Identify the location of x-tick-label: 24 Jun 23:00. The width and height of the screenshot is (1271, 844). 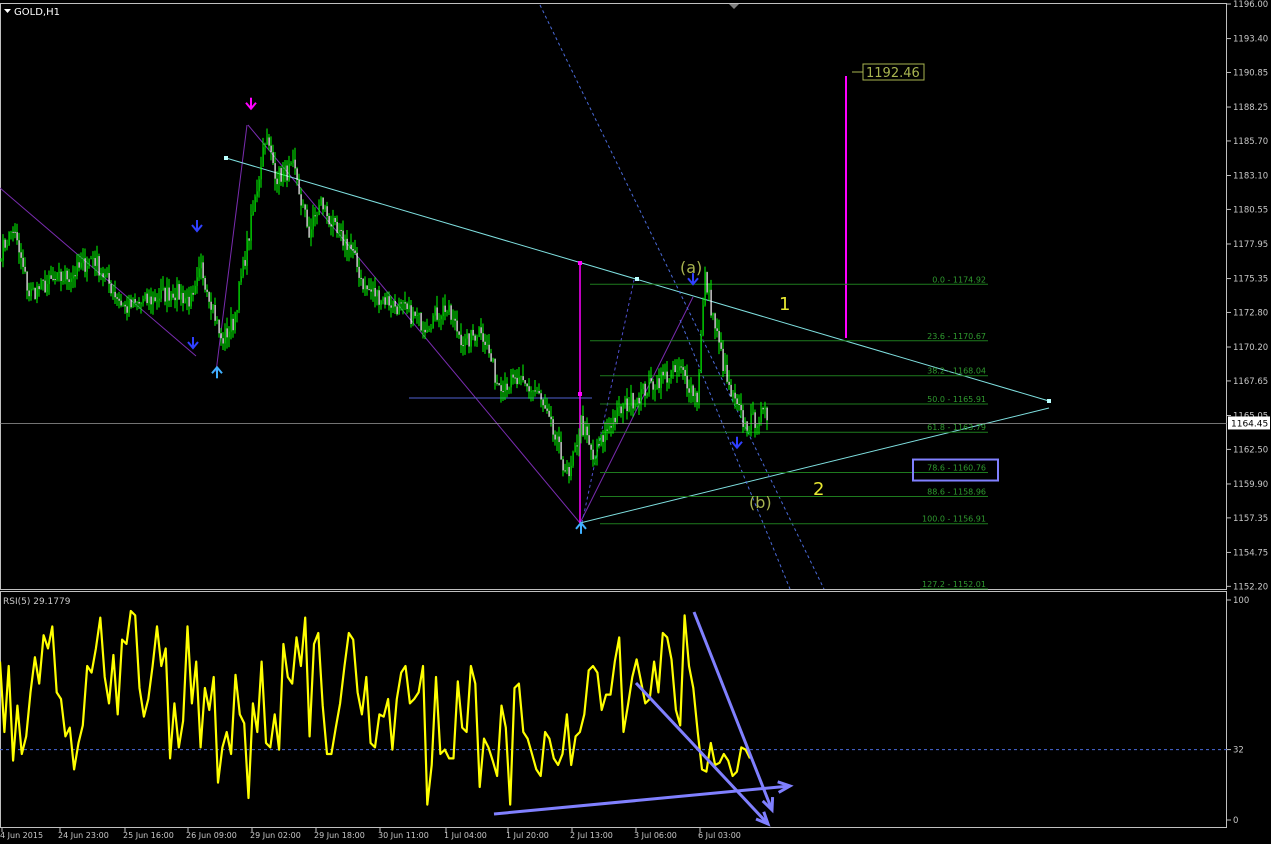
(83, 835).